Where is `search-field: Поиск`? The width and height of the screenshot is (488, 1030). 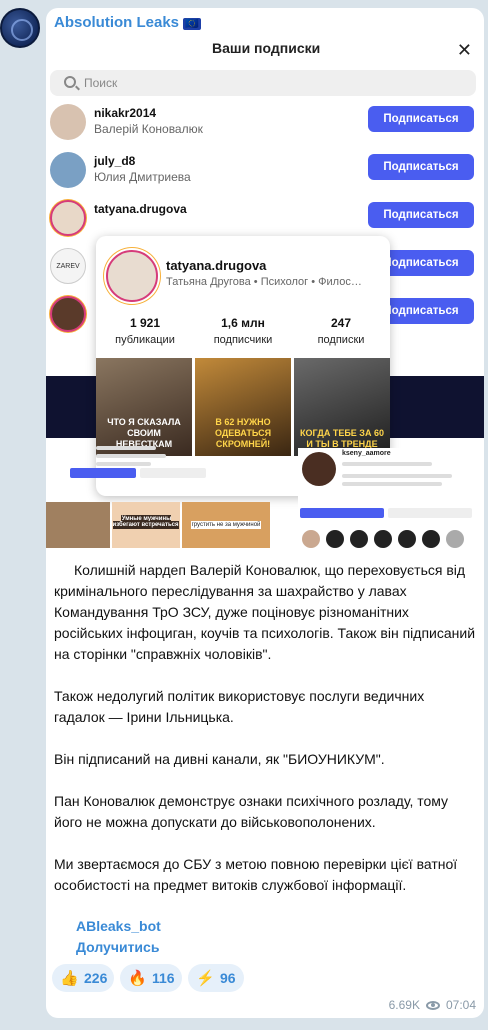 search-field: Поиск is located at coordinates (263, 83).